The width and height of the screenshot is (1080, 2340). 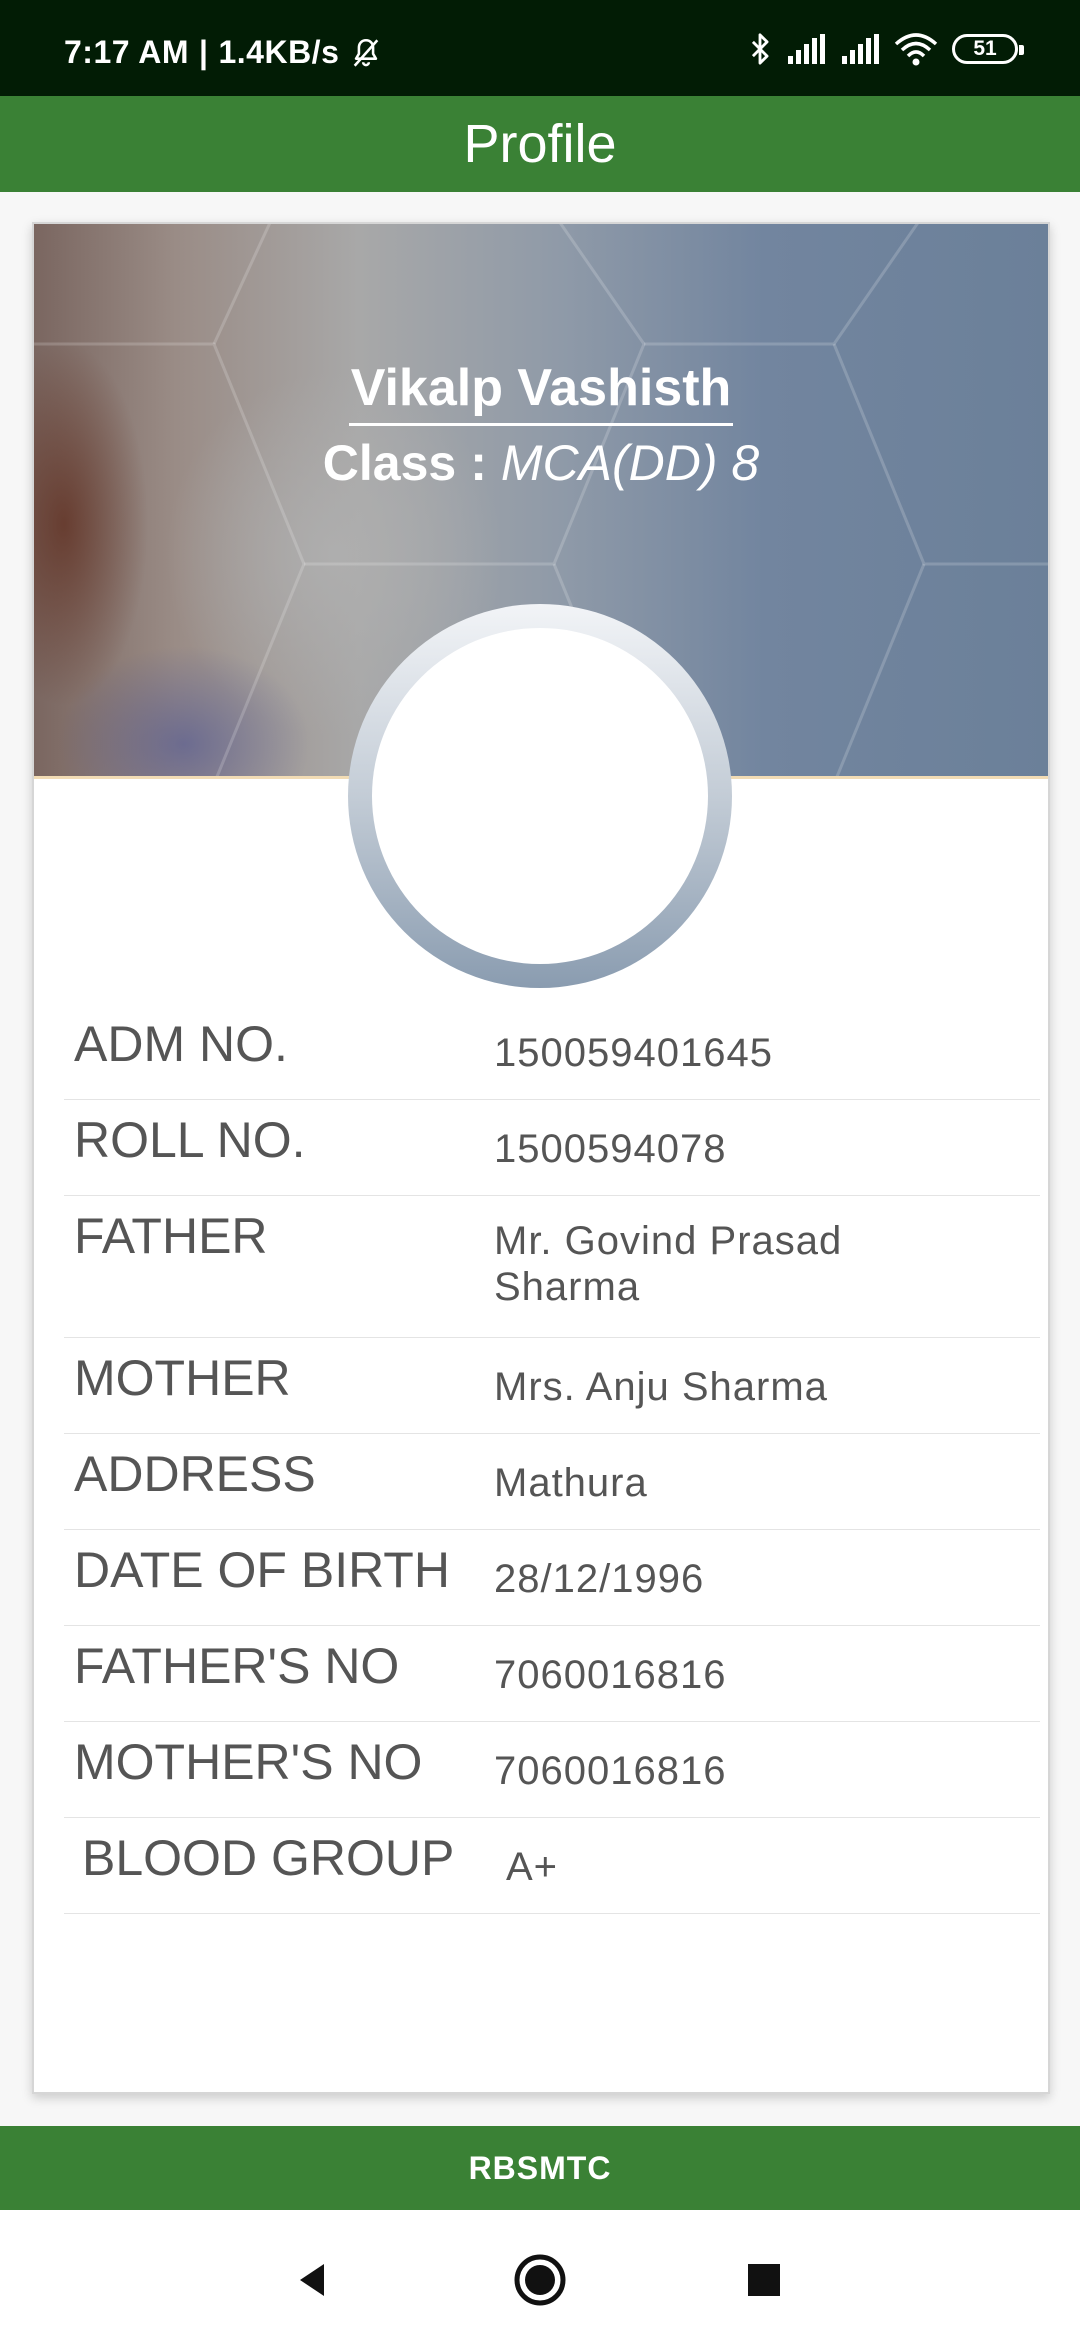 I want to click on detail-row-blood-group: BLOOD GROUP A+, so click(x=552, y=1866).